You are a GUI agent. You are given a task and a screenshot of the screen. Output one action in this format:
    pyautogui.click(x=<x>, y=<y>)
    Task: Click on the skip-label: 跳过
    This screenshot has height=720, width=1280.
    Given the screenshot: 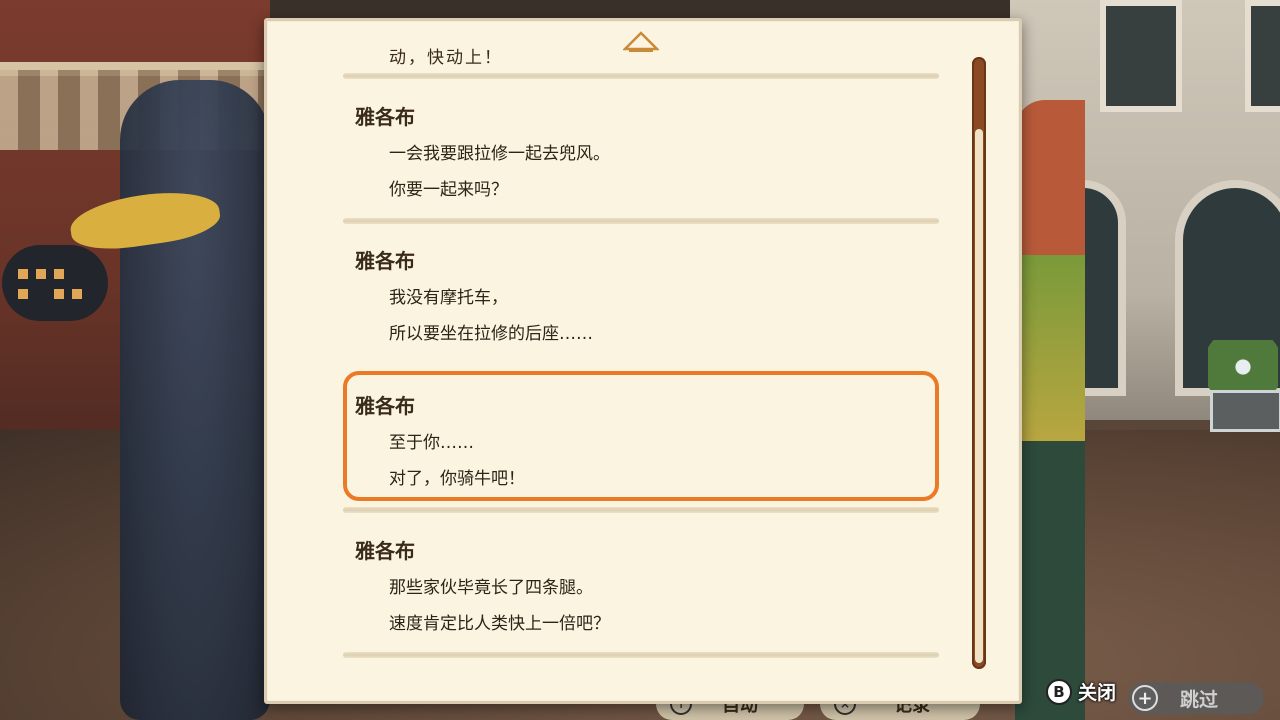 What is the action you would take?
    pyautogui.click(x=1199, y=699)
    